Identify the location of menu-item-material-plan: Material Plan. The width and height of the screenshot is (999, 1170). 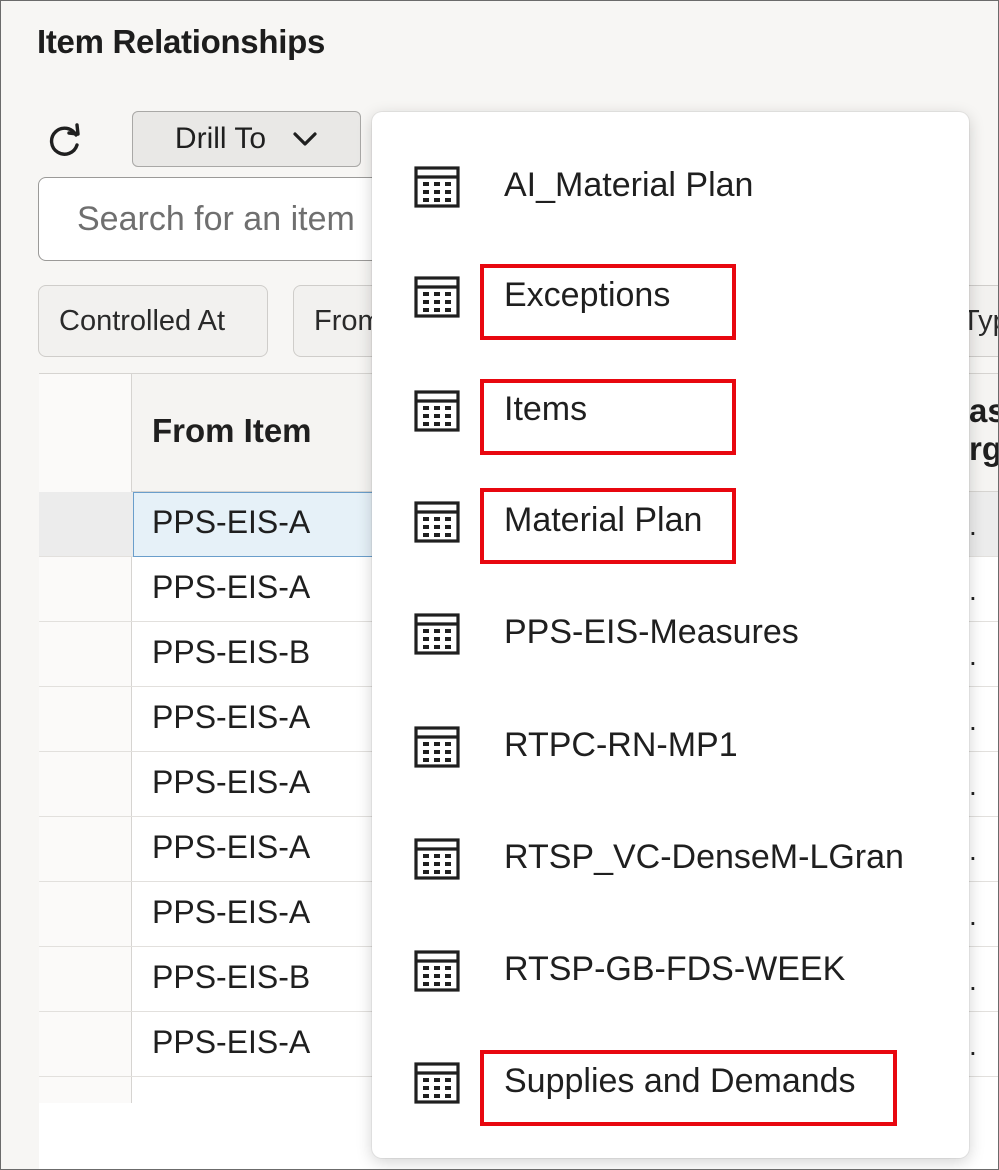
(670, 522).